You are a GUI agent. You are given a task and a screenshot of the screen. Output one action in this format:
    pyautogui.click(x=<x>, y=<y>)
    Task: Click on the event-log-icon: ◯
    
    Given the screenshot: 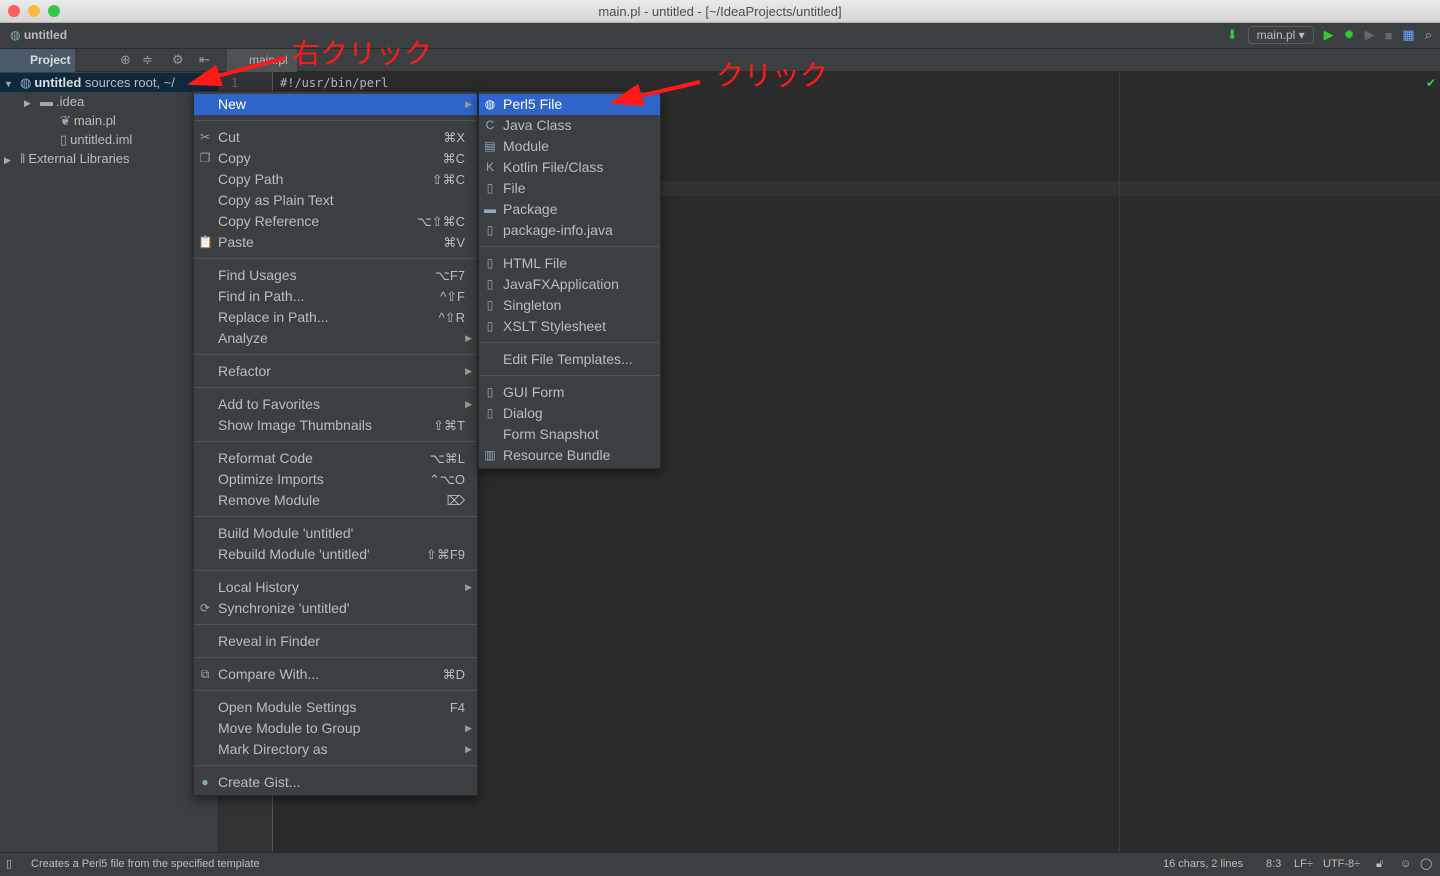 What is the action you would take?
    pyautogui.click(x=1426, y=864)
    